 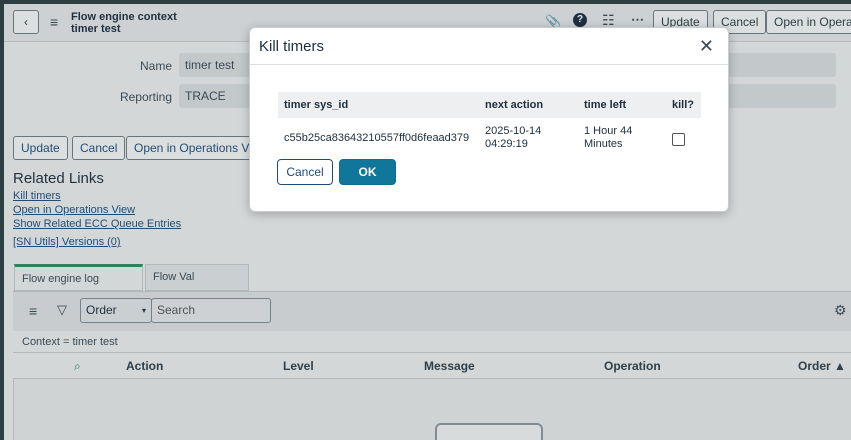 What do you see at coordinates (706, 46) in the screenshot?
I see `close-icon: ✕` at bounding box center [706, 46].